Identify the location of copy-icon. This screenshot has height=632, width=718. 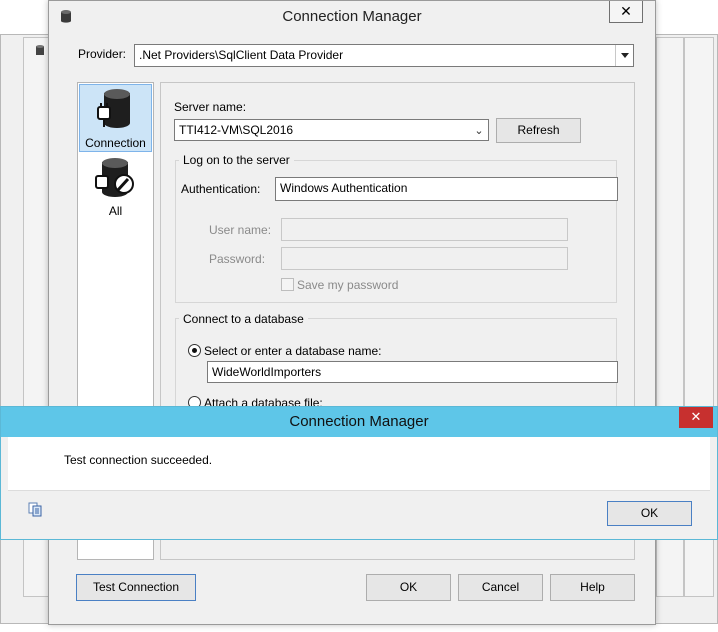
(35, 509).